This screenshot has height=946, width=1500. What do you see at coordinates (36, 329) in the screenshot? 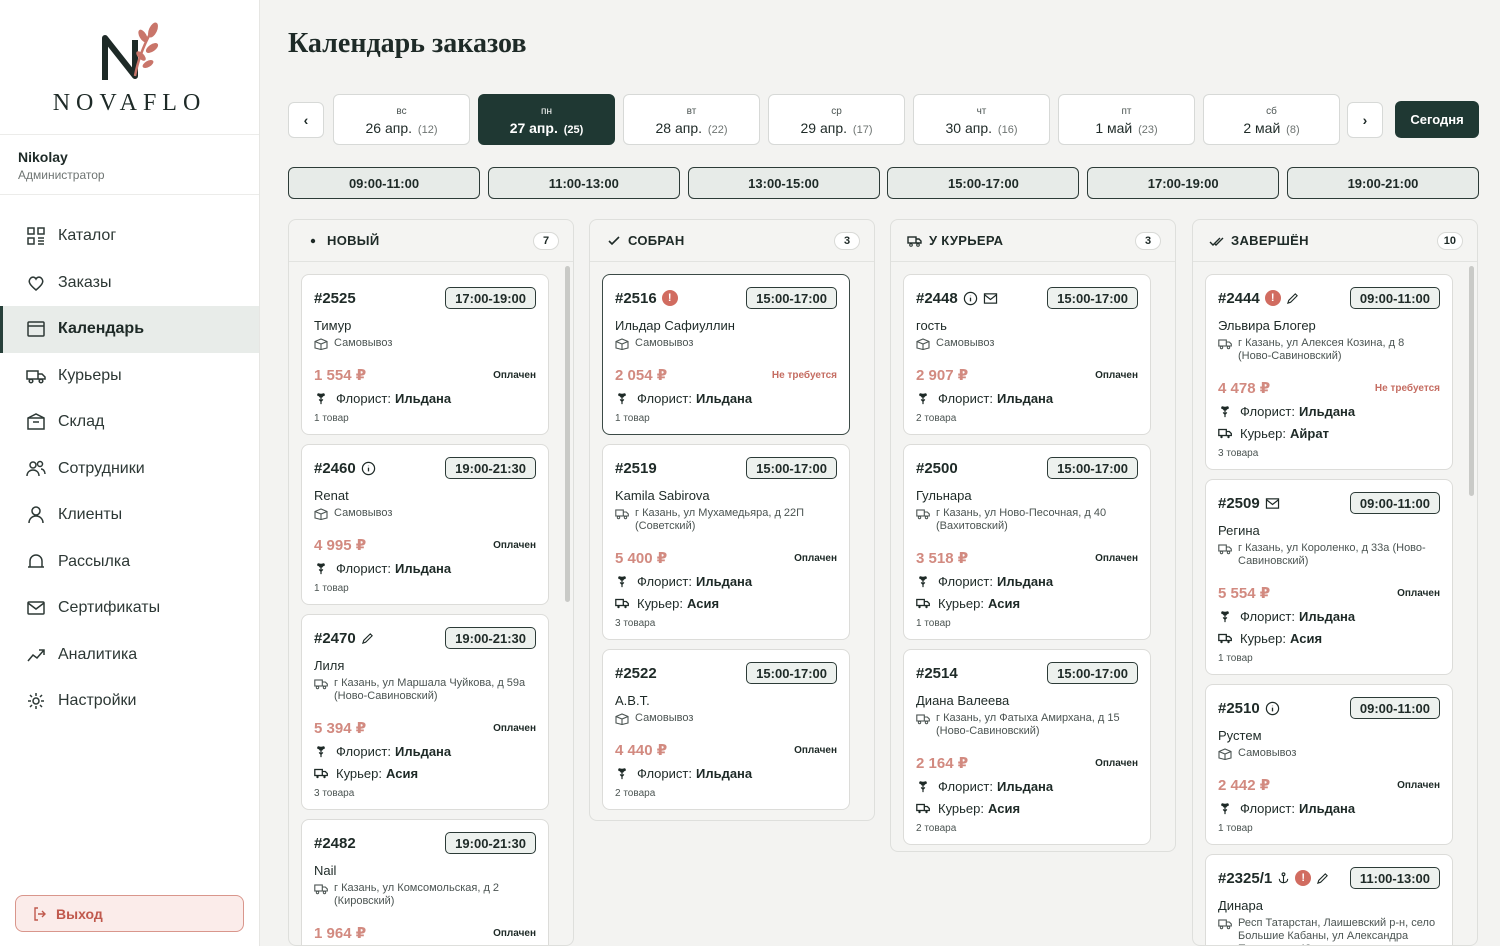
I see `calendar-icon` at bounding box center [36, 329].